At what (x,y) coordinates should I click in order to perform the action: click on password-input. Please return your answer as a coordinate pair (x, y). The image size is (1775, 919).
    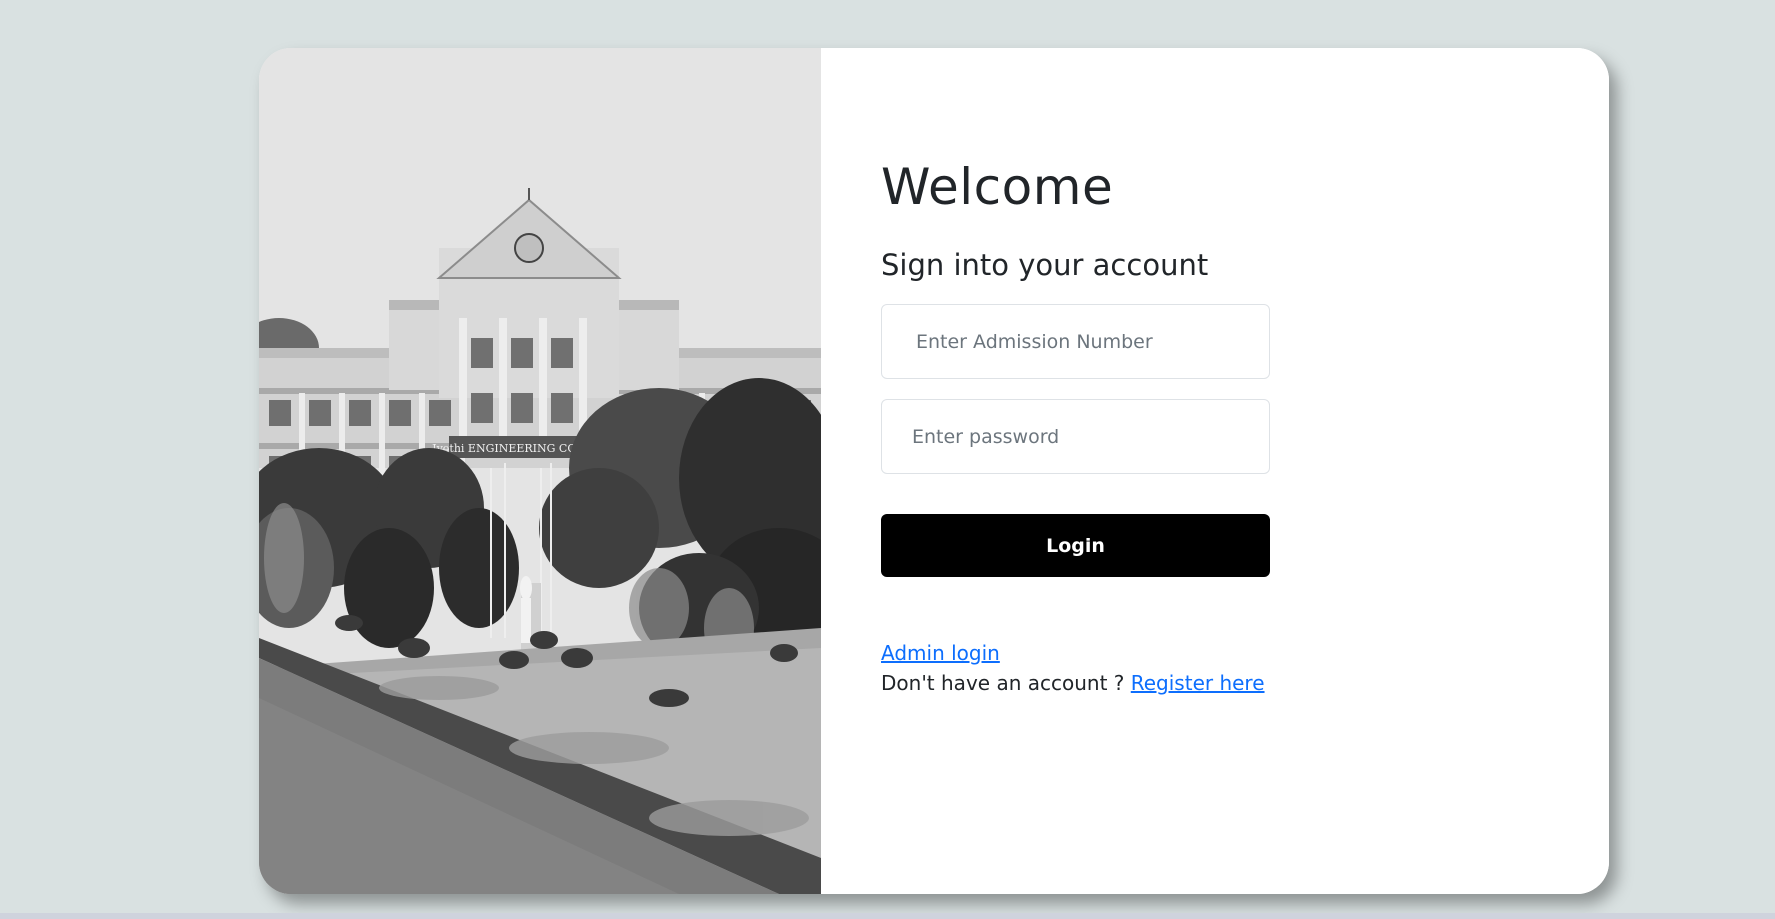
    Looking at the image, I should click on (1075, 436).